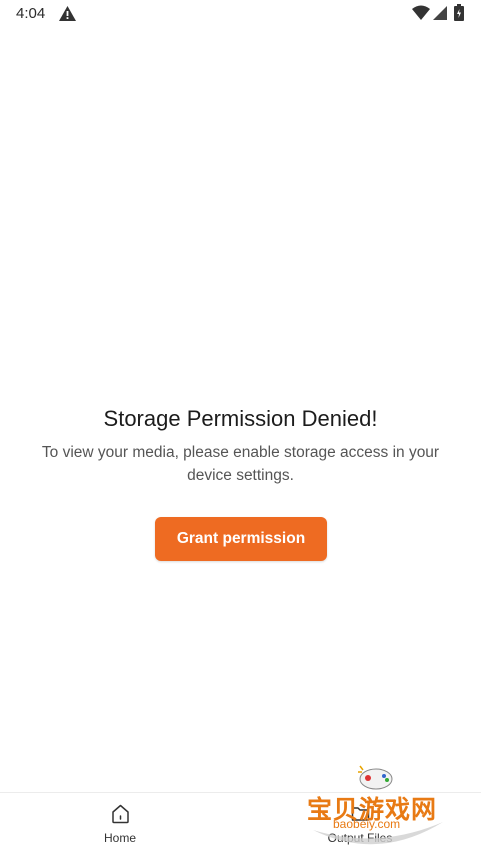 The image size is (481, 856). I want to click on watermark: 宝贝游戏网 baobeiy.com, so click(378, 807).